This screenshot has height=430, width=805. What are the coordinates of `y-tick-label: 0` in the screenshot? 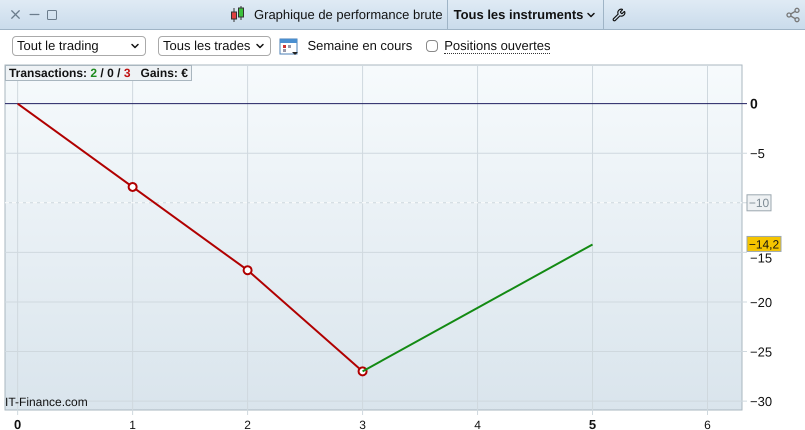 It's located at (754, 104).